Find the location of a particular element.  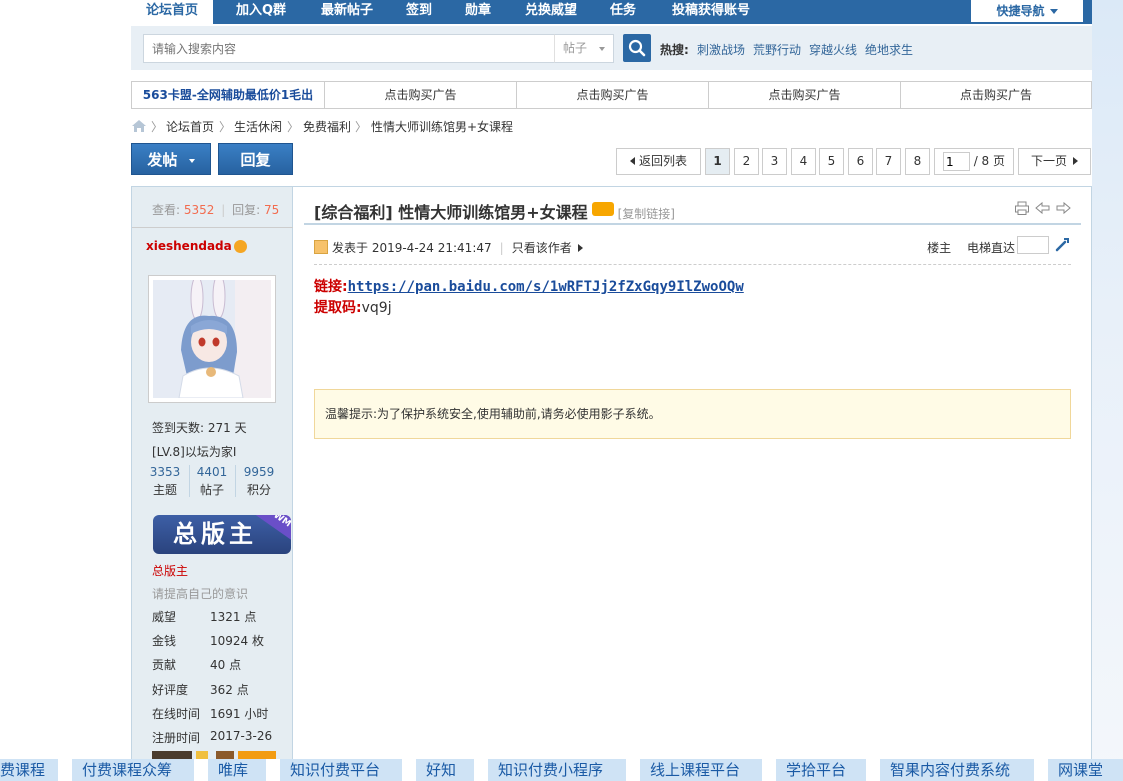

search-bar: 帖子 热搜: 刺激战场 荒野行动 穿越火线 绝地求生 is located at coordinates (611, 48).